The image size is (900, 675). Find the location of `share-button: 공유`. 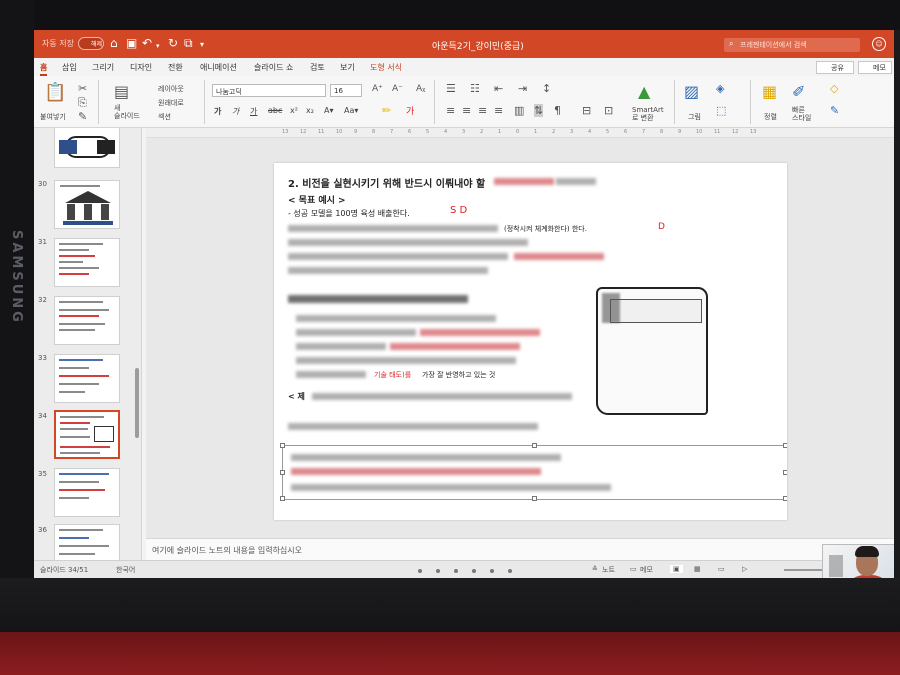

share-button: 공유 is located at coordinates (835, 67).